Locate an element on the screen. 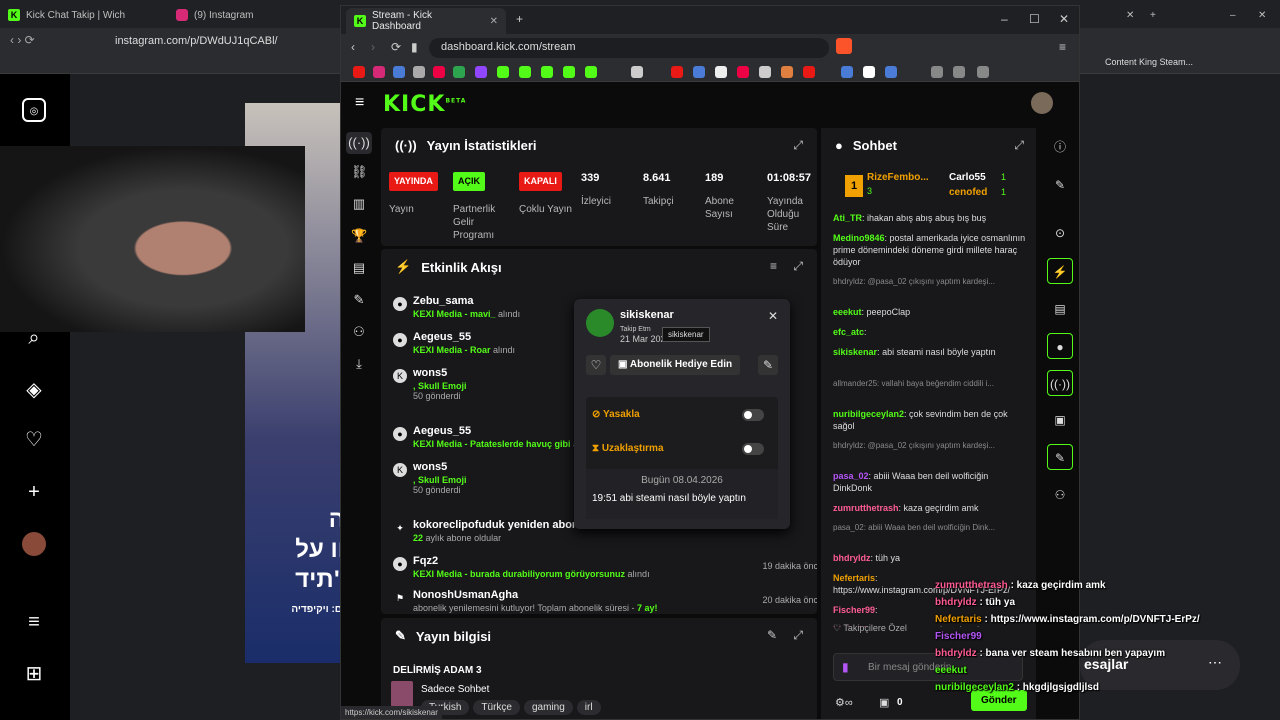 This screenshot has height=720, width=1280. gift-icon: ▣ is located at coordinates (884, 702).